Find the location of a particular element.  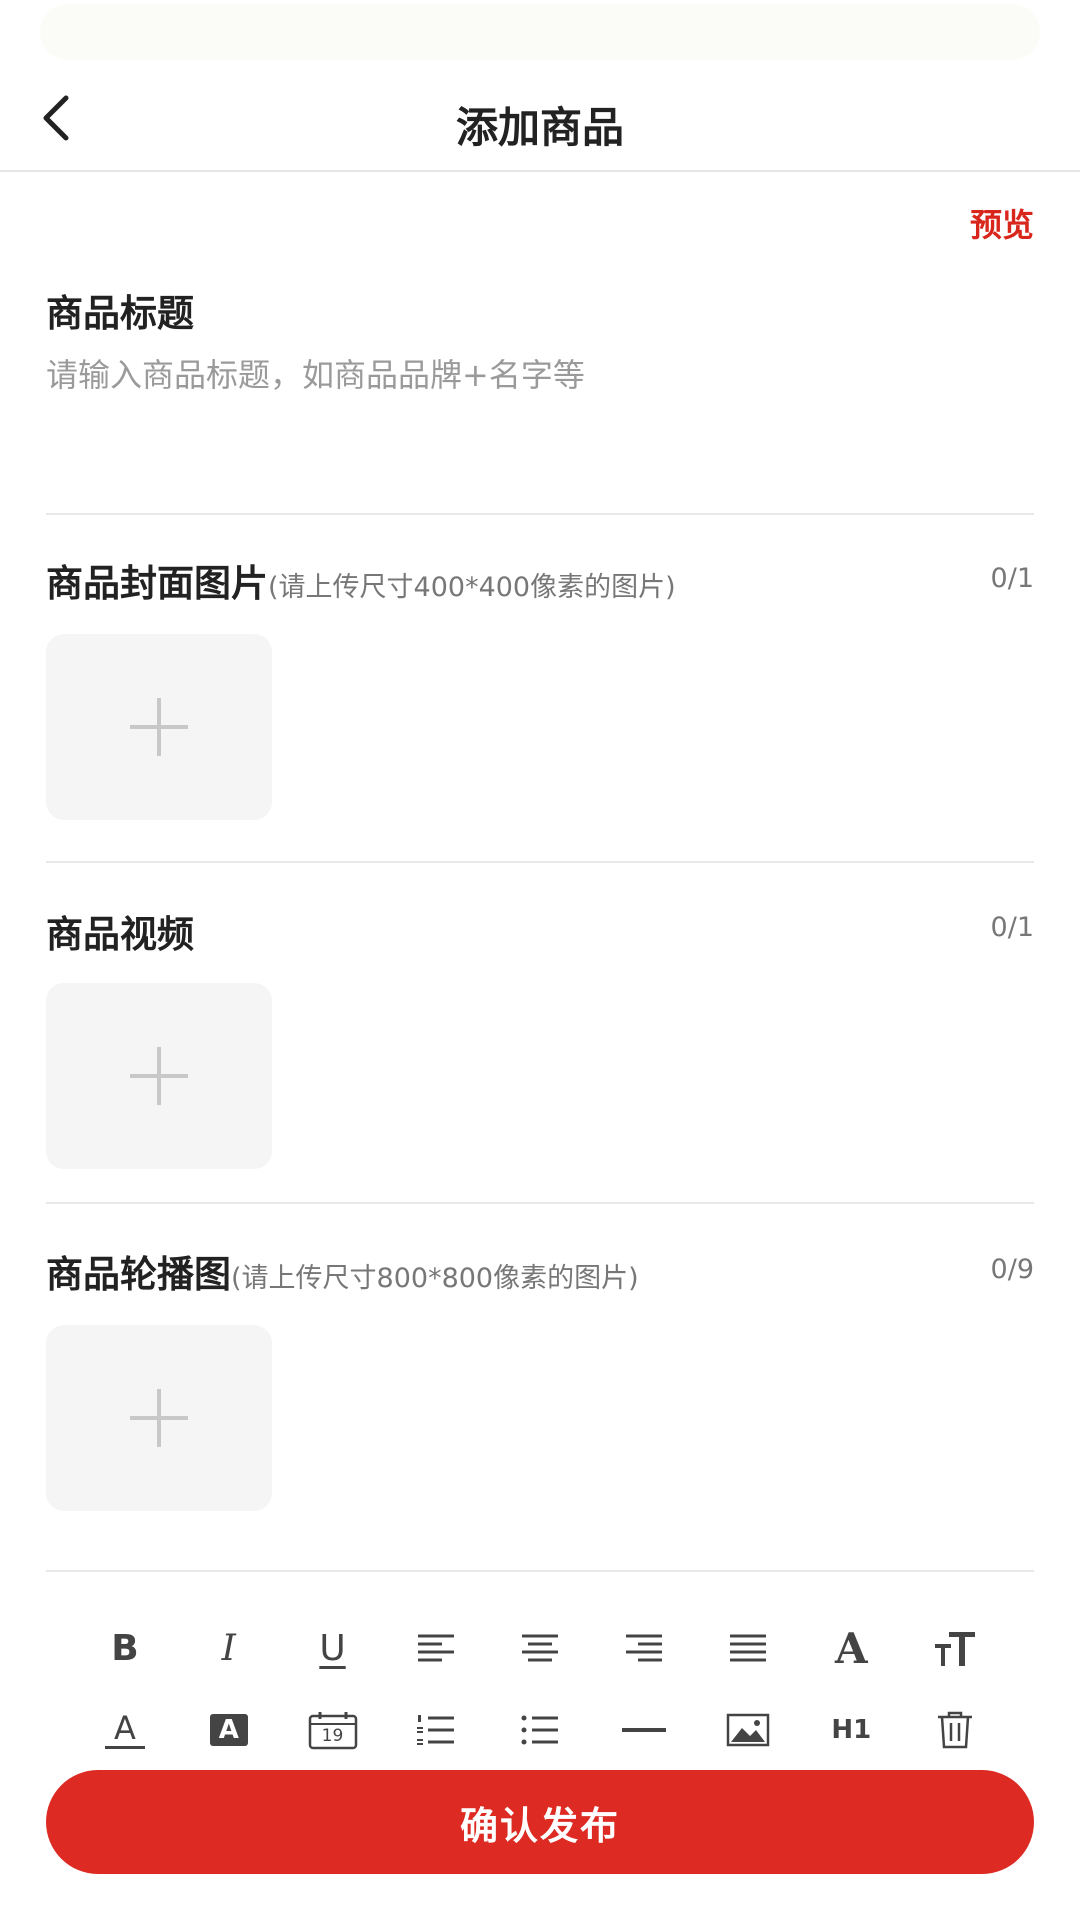

bold-icon: B is located at coordinates (125, 1648).